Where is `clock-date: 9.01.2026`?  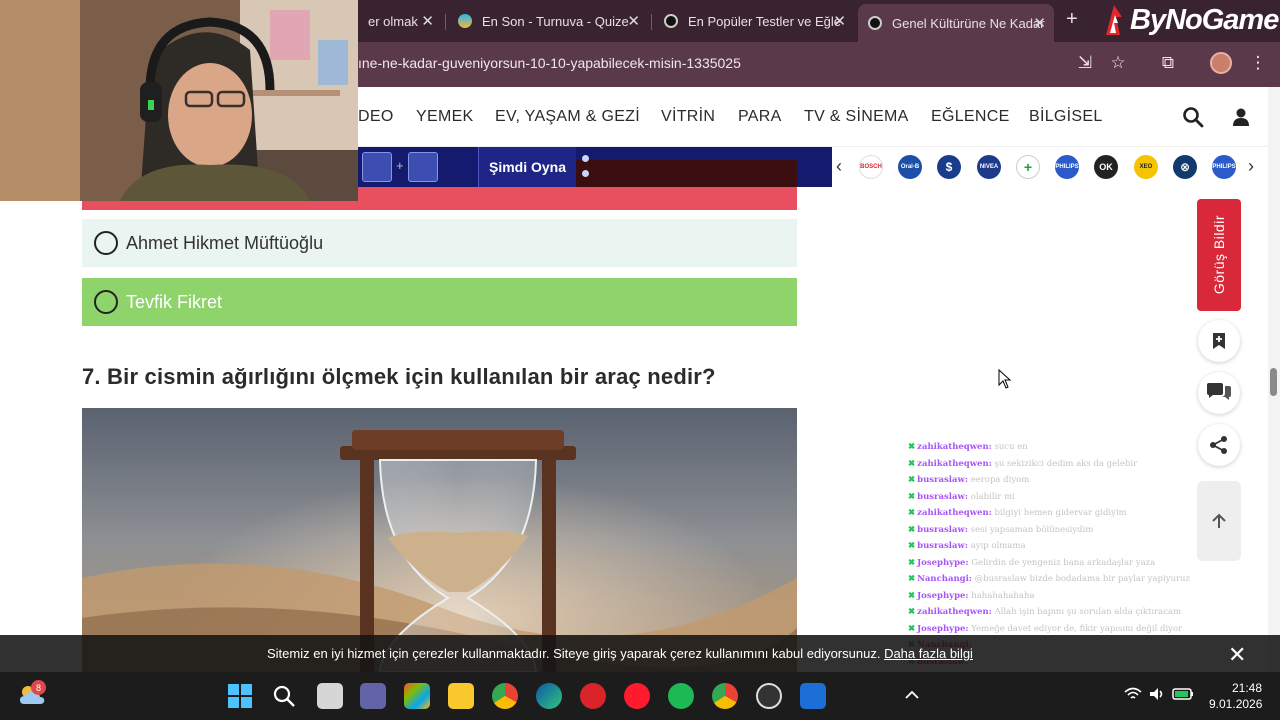 clock-date: 9.01.2026 is located at coordinates (1235, 704).